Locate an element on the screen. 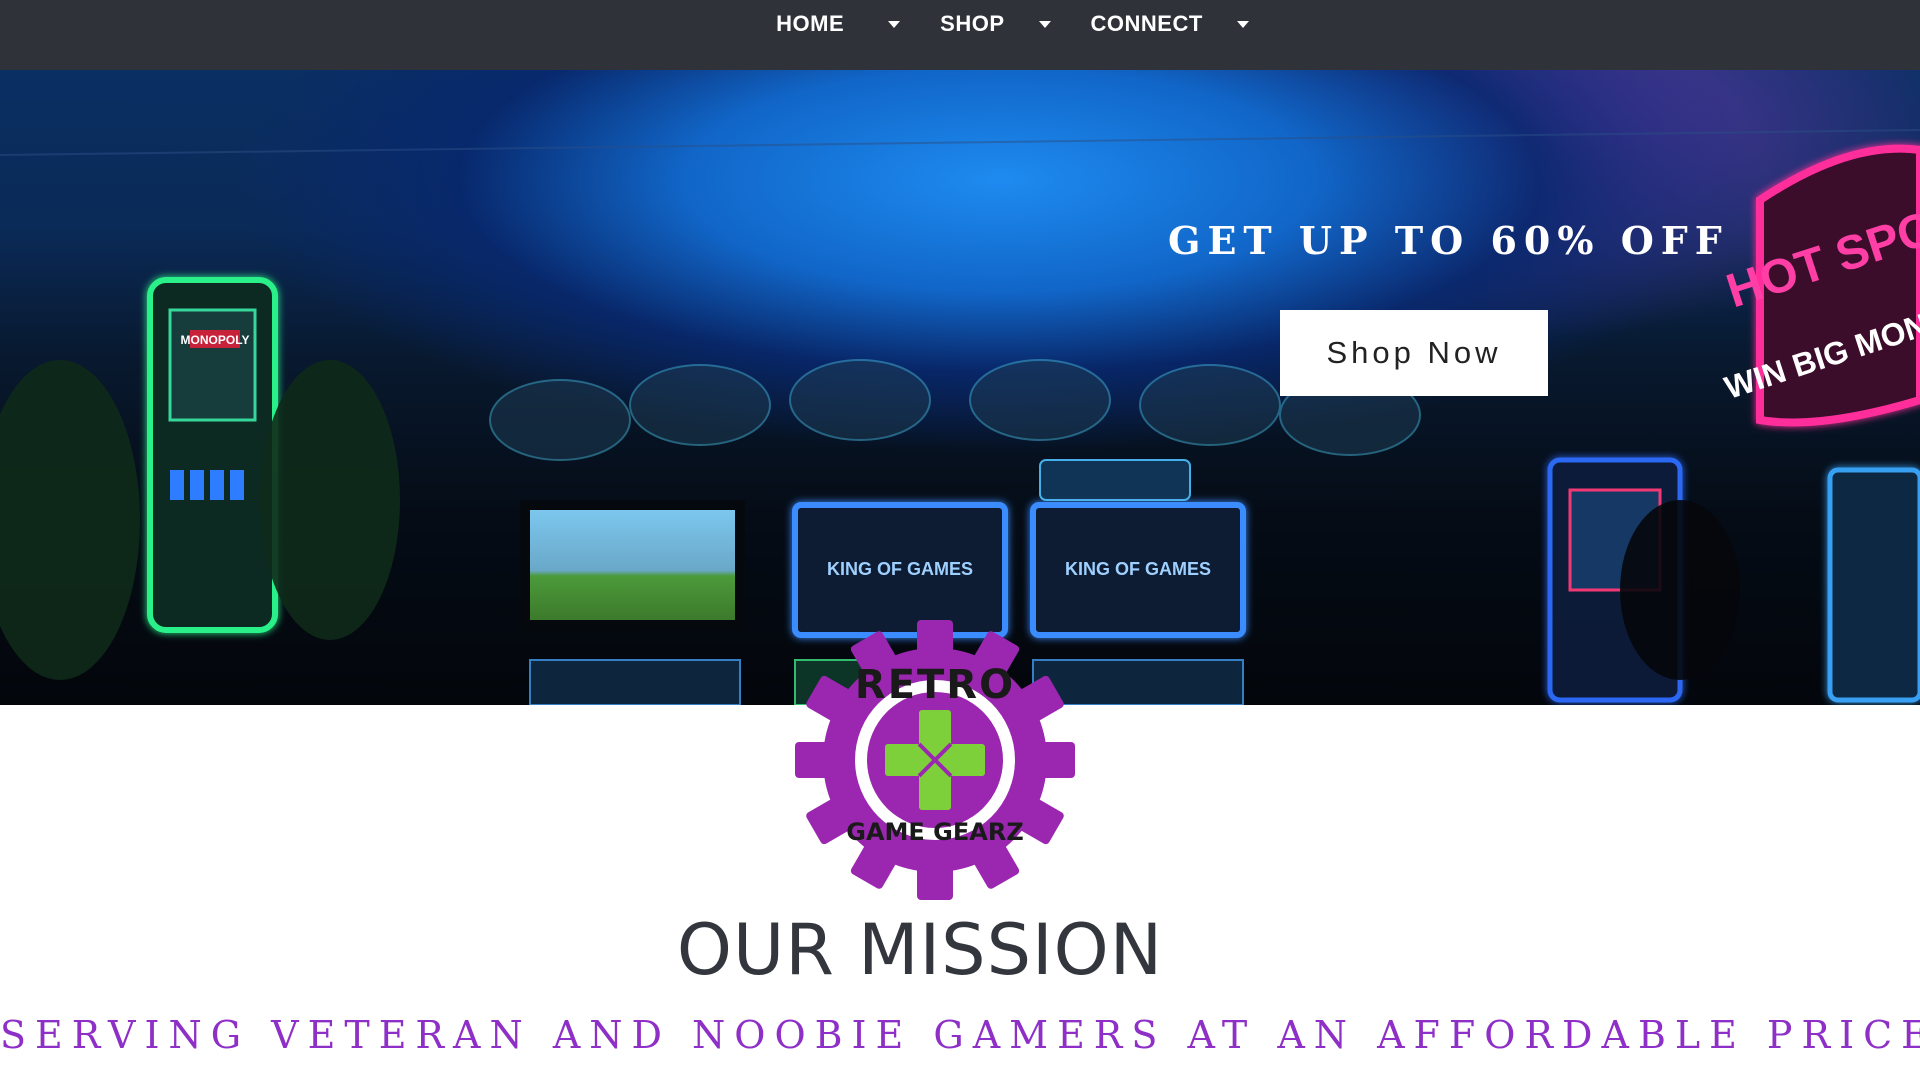 The image size is (1920, 1080). screen-label-right: KING OF GAMES is located at coordinates (1138, 569).